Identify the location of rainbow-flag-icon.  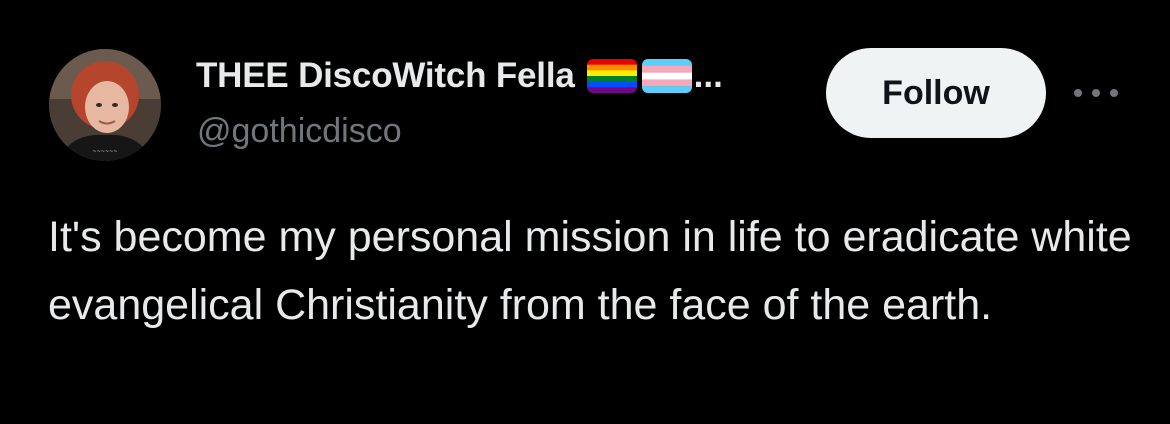
(611, 76).